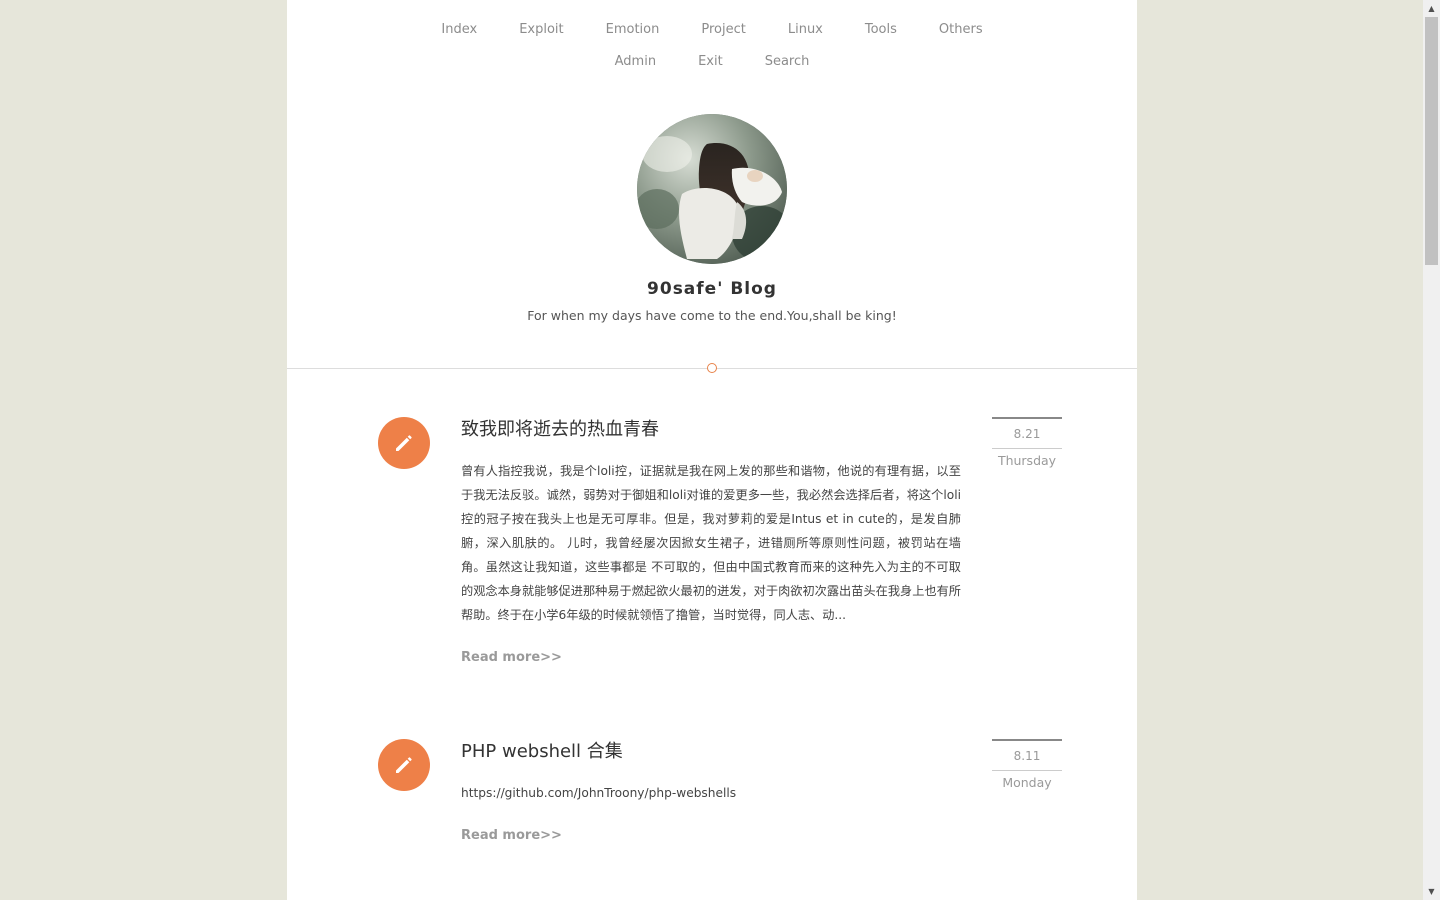 The image size is (1440, 900). I want to click on scrollbar-thumb, so click(1431, 141).